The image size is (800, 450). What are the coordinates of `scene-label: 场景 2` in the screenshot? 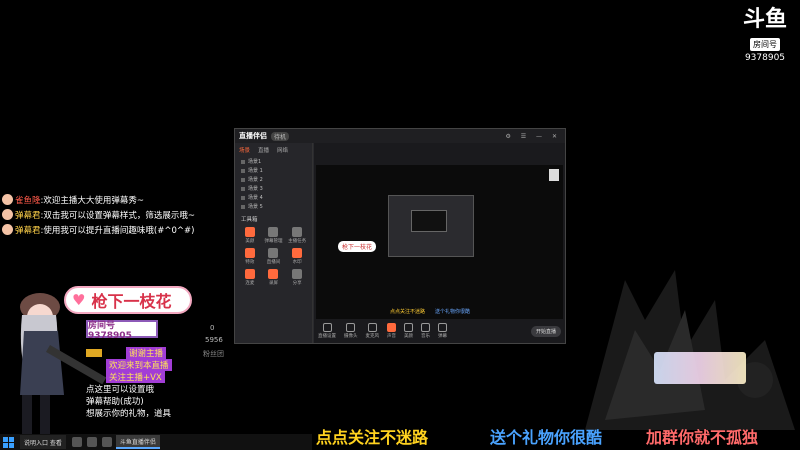 It's located at (255, 180).